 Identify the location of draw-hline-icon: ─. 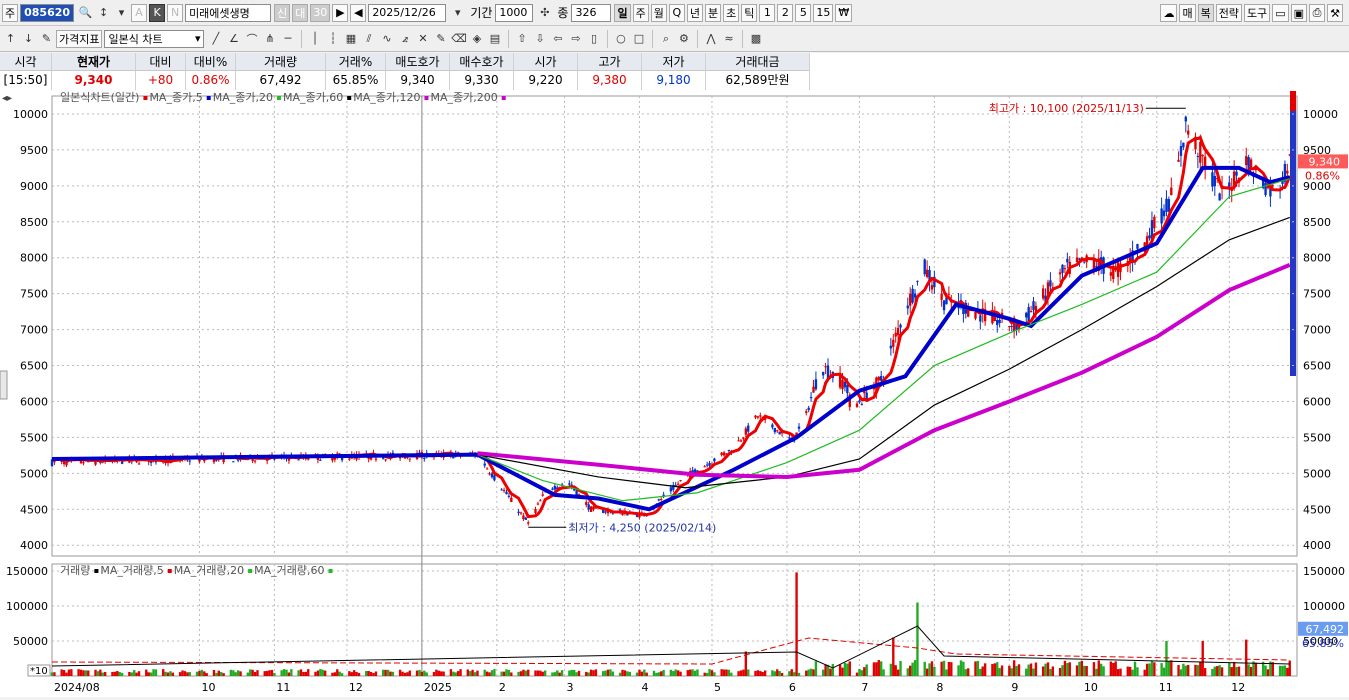
(287, 39).